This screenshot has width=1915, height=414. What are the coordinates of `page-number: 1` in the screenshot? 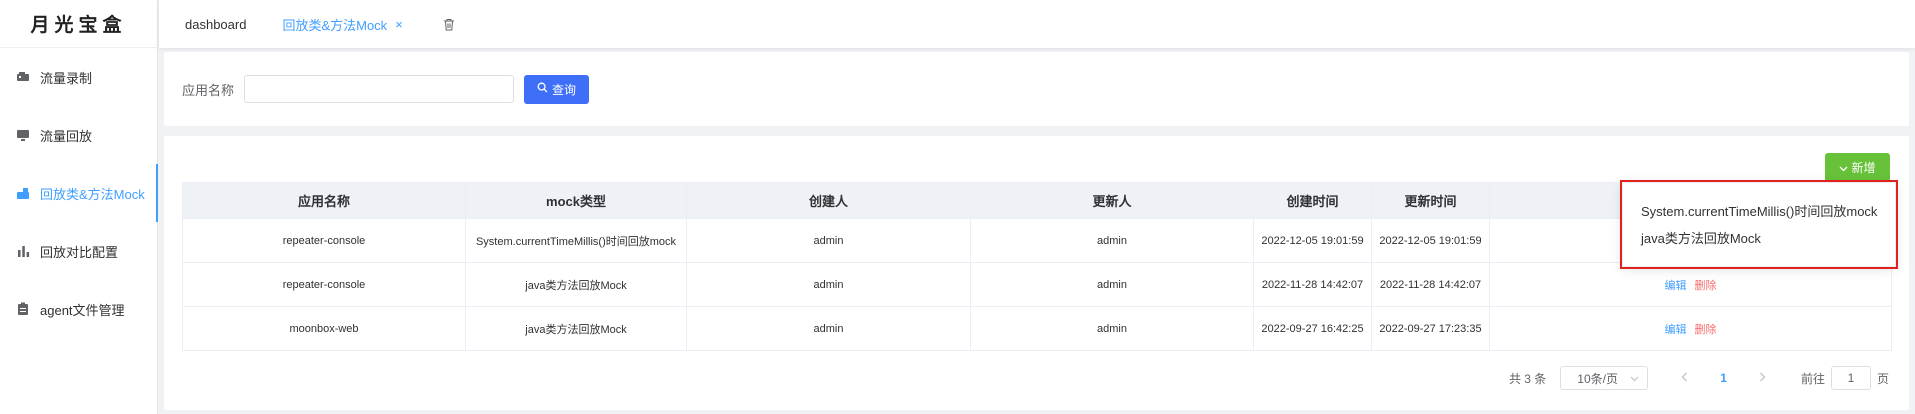 It's located at (1723, 378).